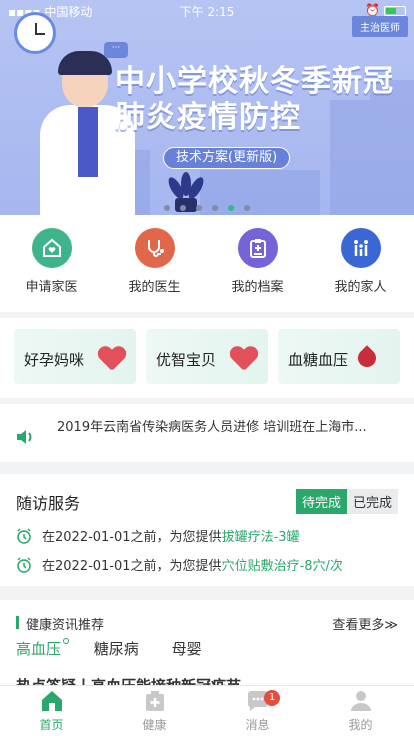 The height and width of the screenshot is (736, 414). What do you see at coordinates (154, 725) in the screenshot?
I see `tab-label: 健康` at bounding box center [154, 725].